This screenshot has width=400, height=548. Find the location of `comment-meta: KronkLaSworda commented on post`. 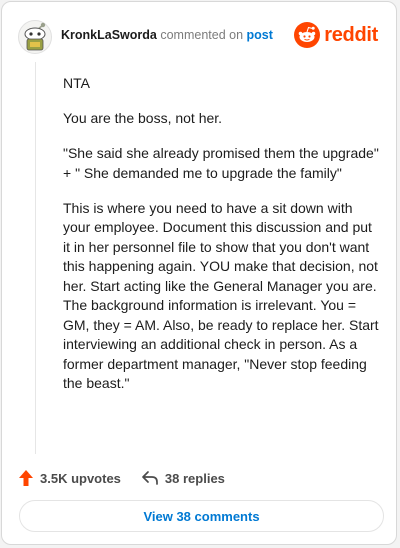

comment-meta: KronkLaSworda commented on post is located at coordinates (167, 35).